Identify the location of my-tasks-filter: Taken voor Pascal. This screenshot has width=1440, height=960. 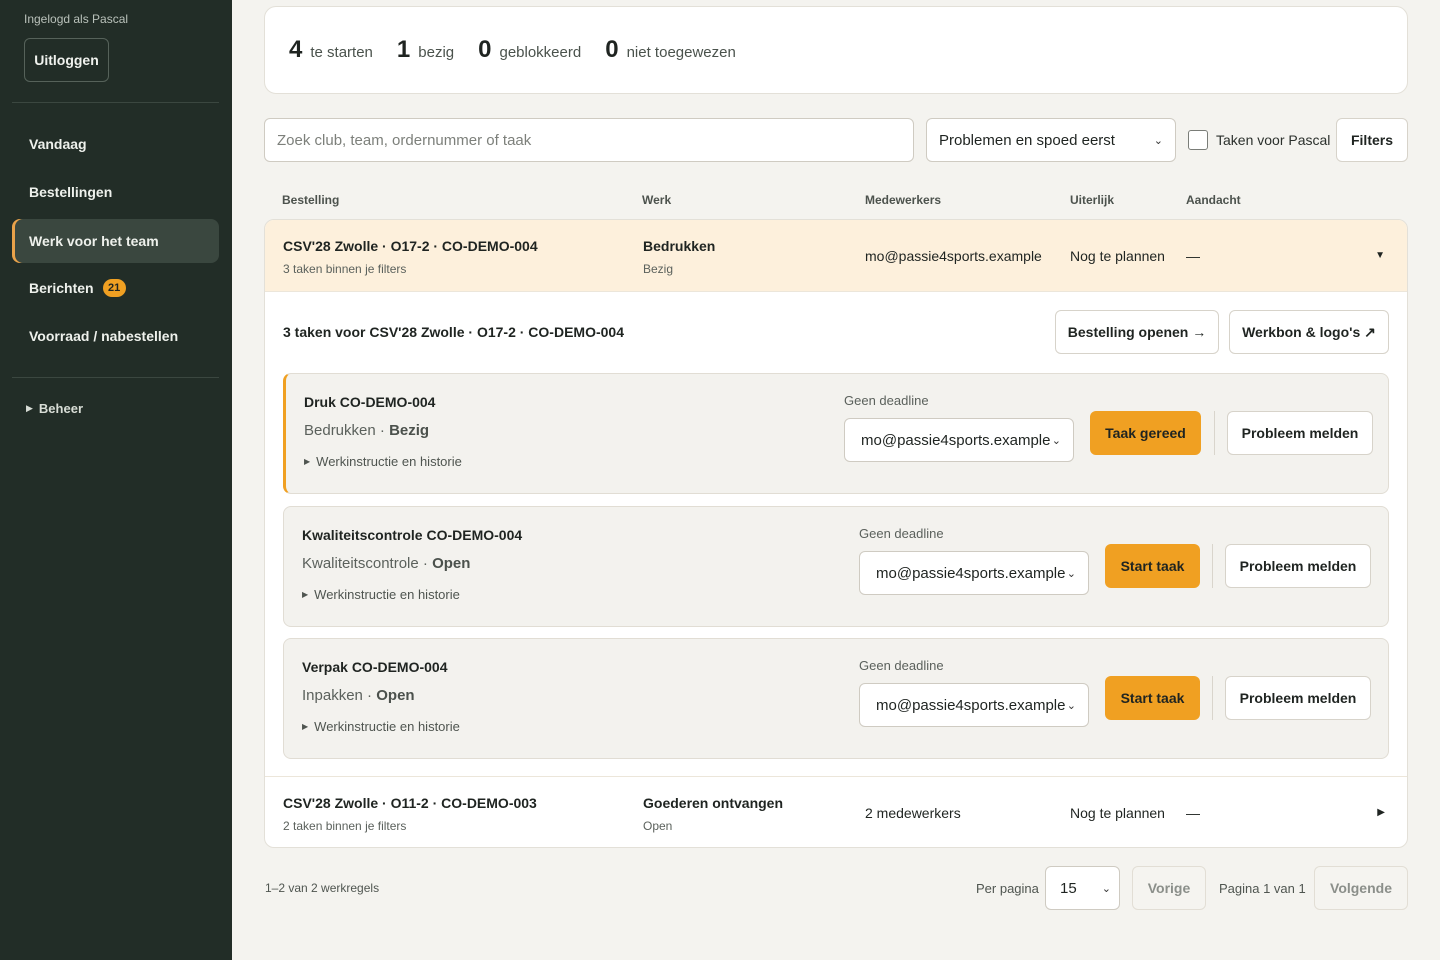
(1259, 140).